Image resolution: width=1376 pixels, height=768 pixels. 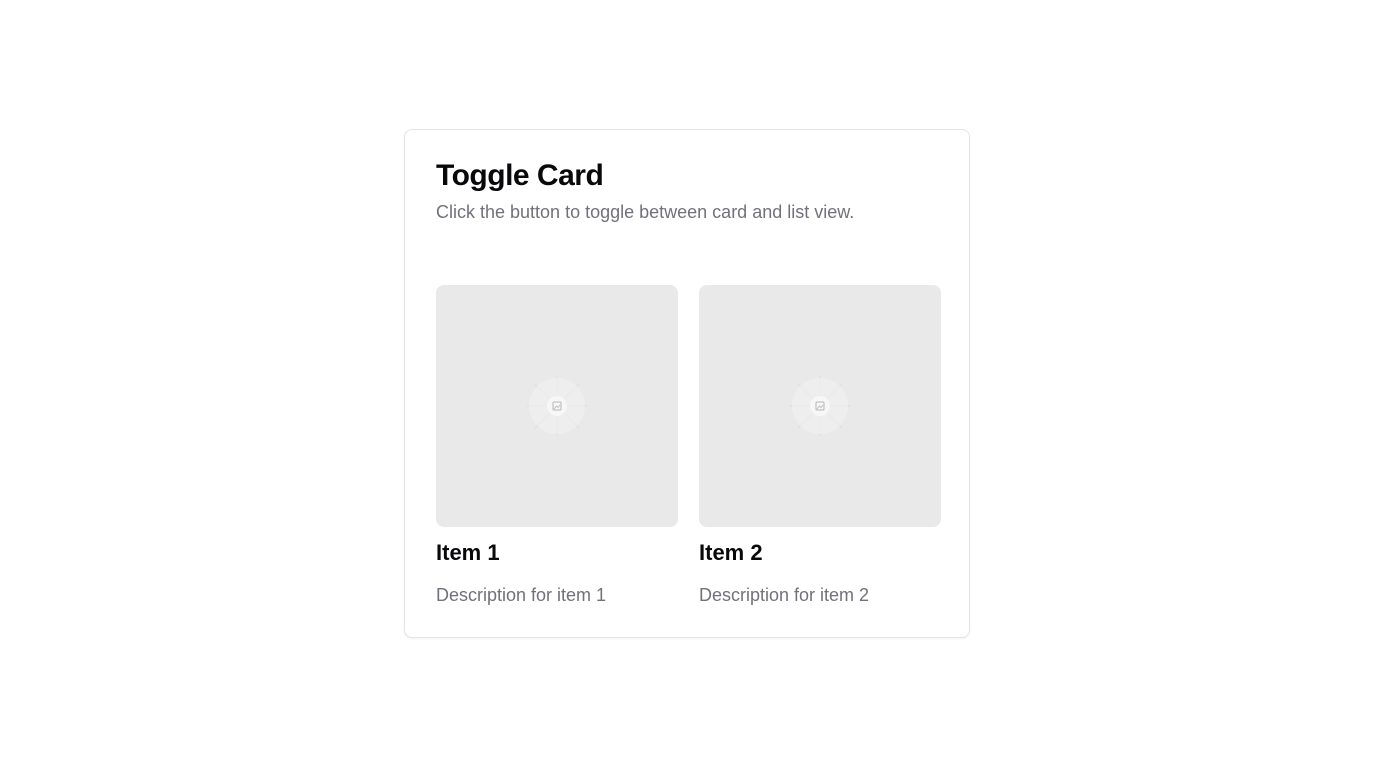 I want to click on grid-item: Item 1 Description for item 1, so click(x=557, y=445).